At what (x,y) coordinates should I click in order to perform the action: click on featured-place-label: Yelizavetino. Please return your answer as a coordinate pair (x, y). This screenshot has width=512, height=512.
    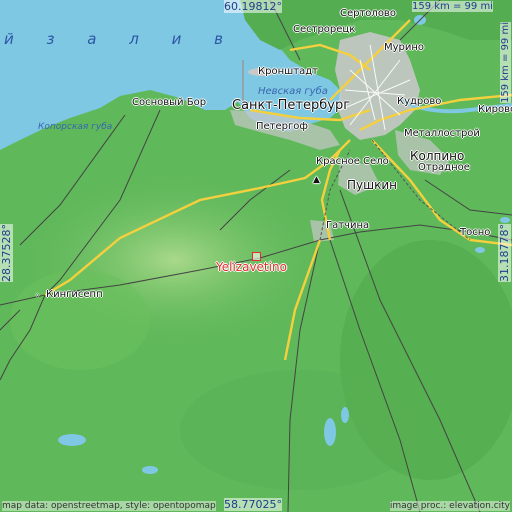
    Looking at the image, I should click on (251, 267).